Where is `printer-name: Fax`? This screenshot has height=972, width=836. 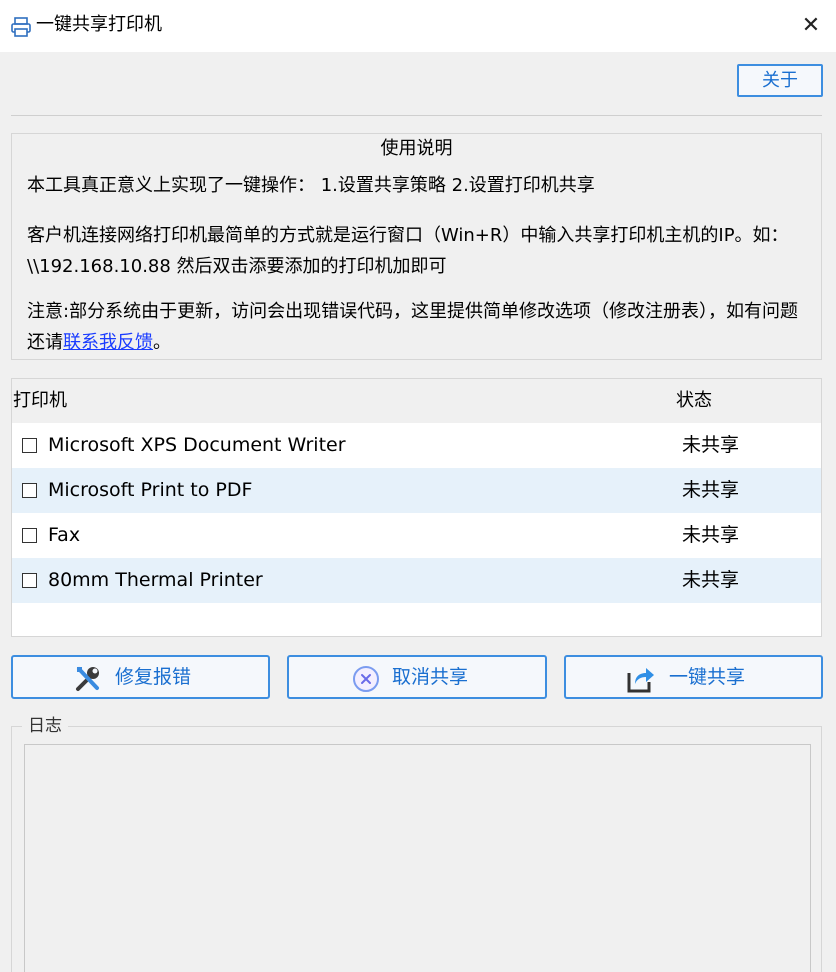
printer-name: Fax is located at coordinates (64, 535).